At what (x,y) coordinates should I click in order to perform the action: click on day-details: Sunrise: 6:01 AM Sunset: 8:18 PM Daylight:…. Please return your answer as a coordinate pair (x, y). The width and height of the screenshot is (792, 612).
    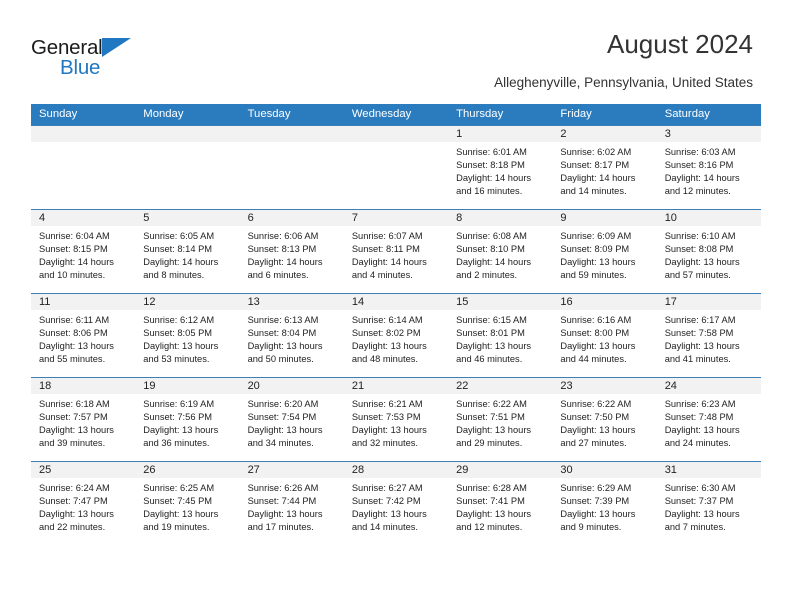
    Looking at the image, I should click on (500, 170).